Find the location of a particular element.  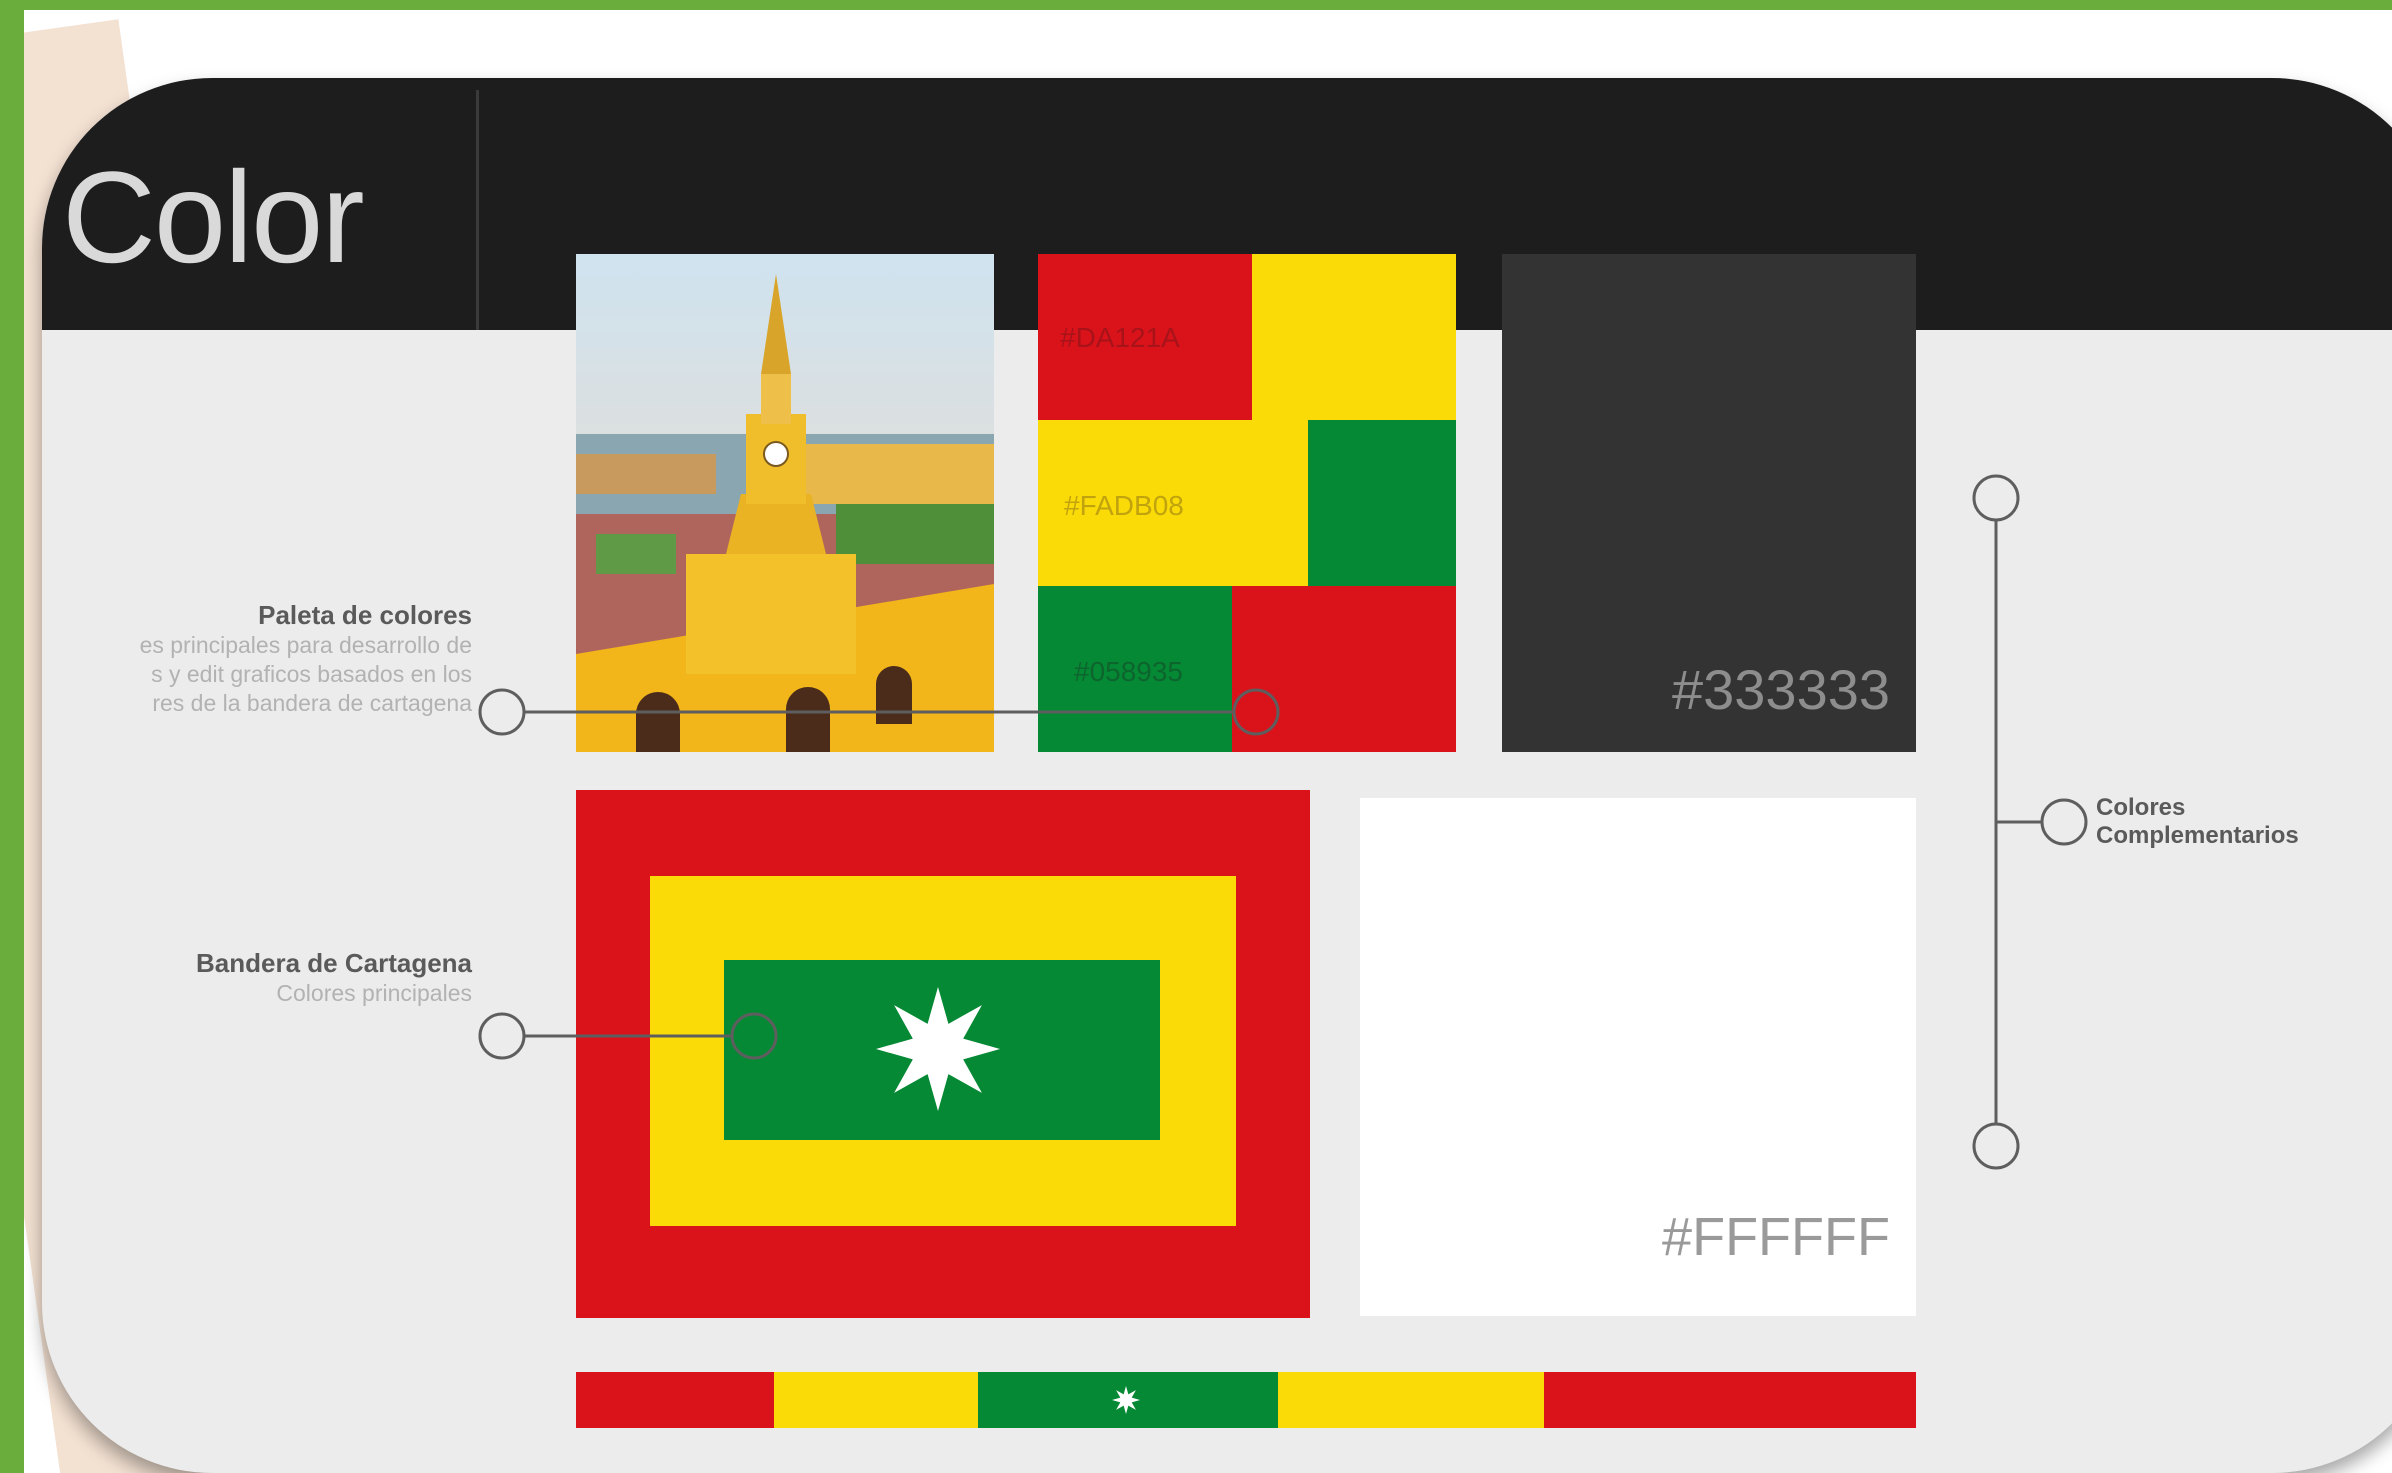

complementary-annotation-line-1: Colores is located at coordinates (2141, 807).